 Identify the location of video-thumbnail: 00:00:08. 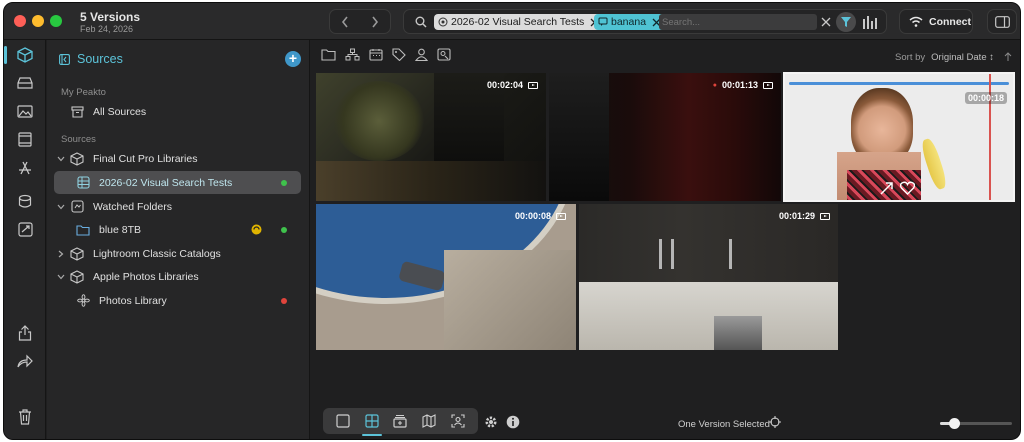
(446, 277).